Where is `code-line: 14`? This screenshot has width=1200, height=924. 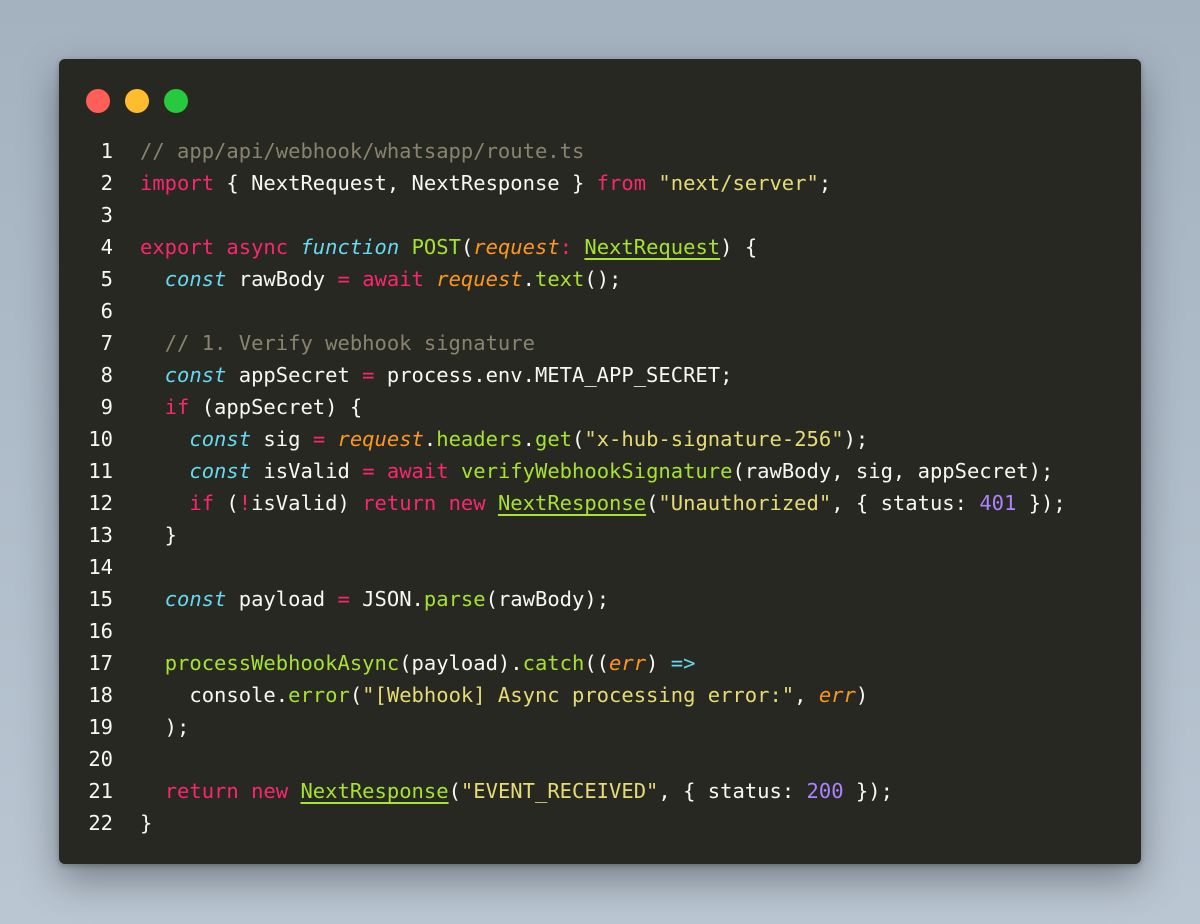
code-line: 14 is located at coordinates (600, 567).